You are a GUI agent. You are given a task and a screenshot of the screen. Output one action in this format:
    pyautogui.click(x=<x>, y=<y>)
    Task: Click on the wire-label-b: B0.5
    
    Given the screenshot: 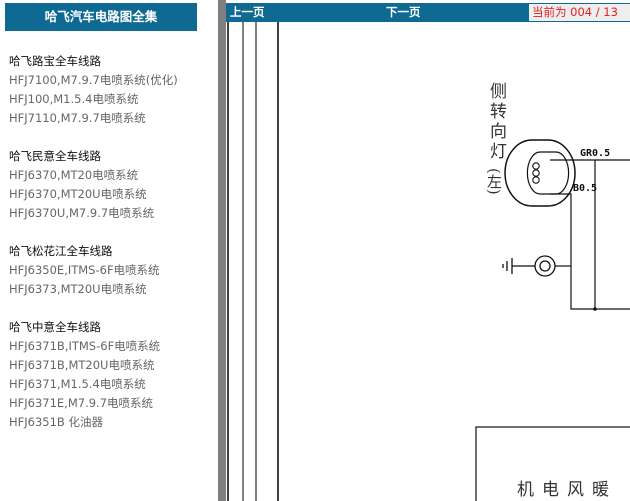 What is the action you would take?
    pyautogui.click(x=585, y=188)
    